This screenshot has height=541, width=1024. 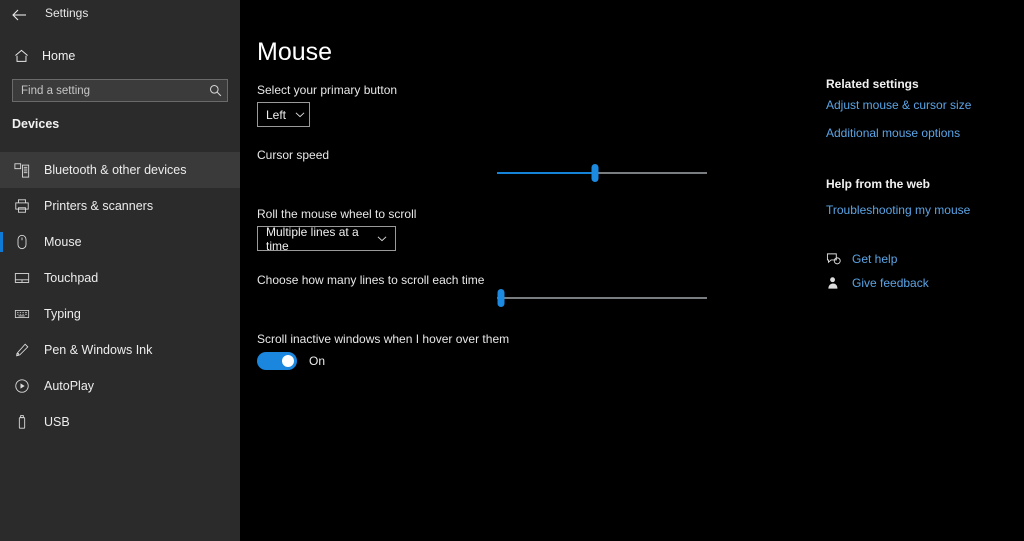 What do you see at coordinates (26, 206) in the screenshot?
I see `printer-icon` at bounding box center [26, 206].